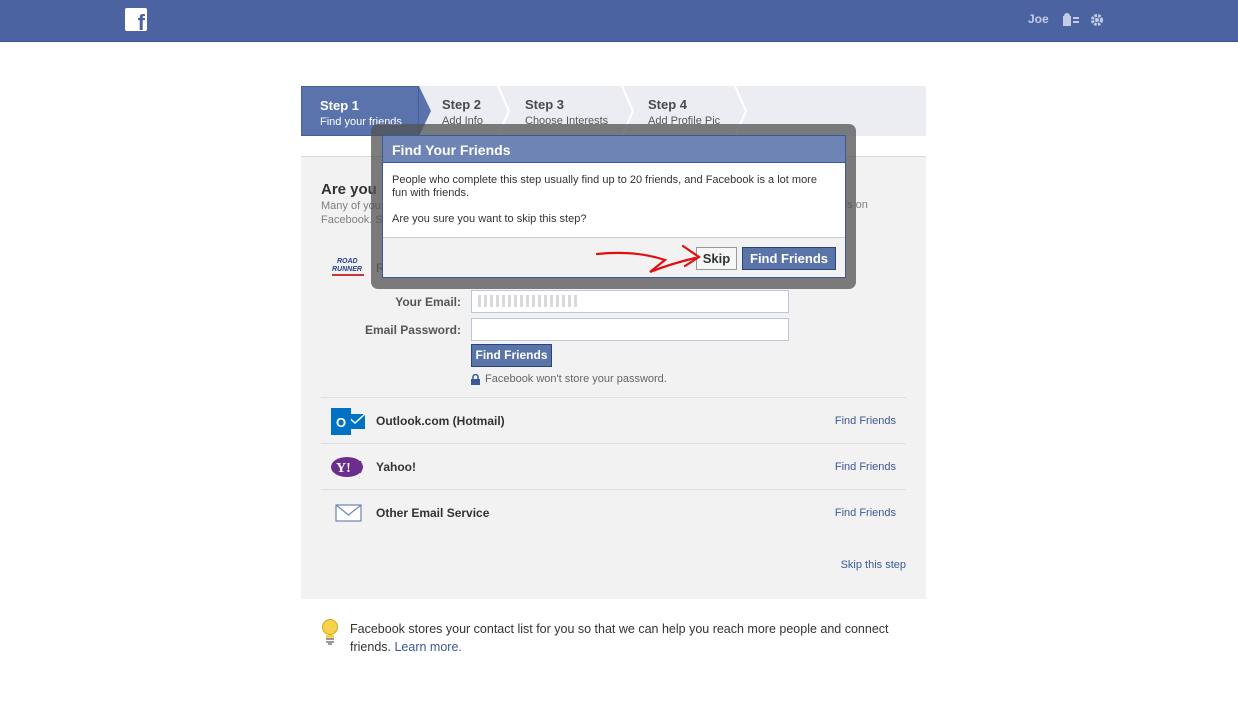 This screenshot has width=1238, height=715. What do you see at coordinates (348, 513) in the screenshot?
I see `envelope-icon` at bounding box center [348, 513].